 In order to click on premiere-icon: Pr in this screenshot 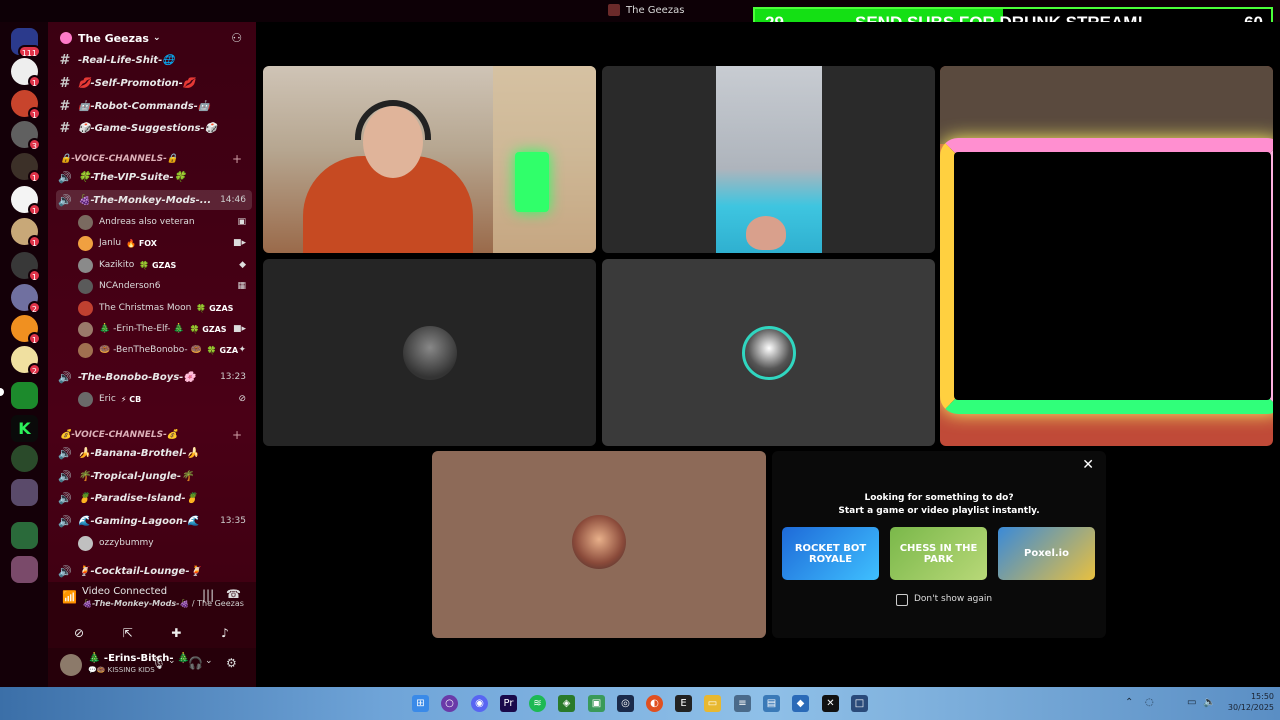, I will do `click(508, 703)`.